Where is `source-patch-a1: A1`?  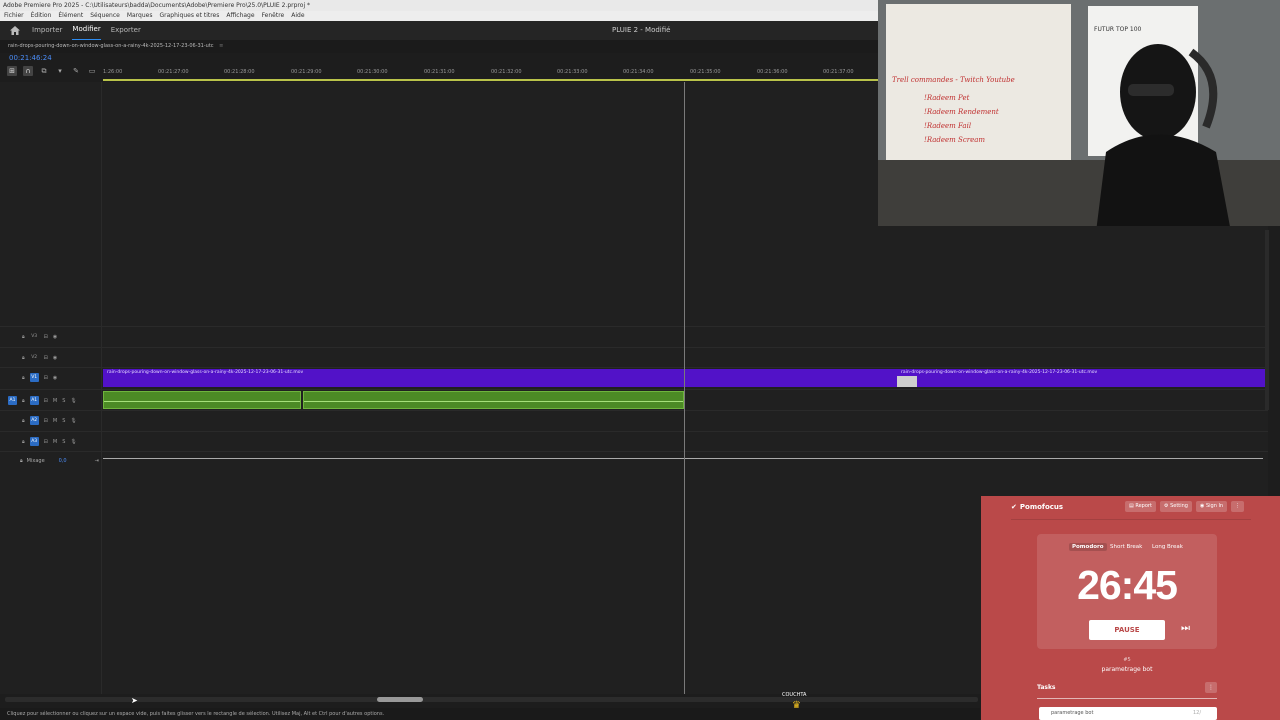
source-patch-a1: A1 is located at coordinates (12, 400).